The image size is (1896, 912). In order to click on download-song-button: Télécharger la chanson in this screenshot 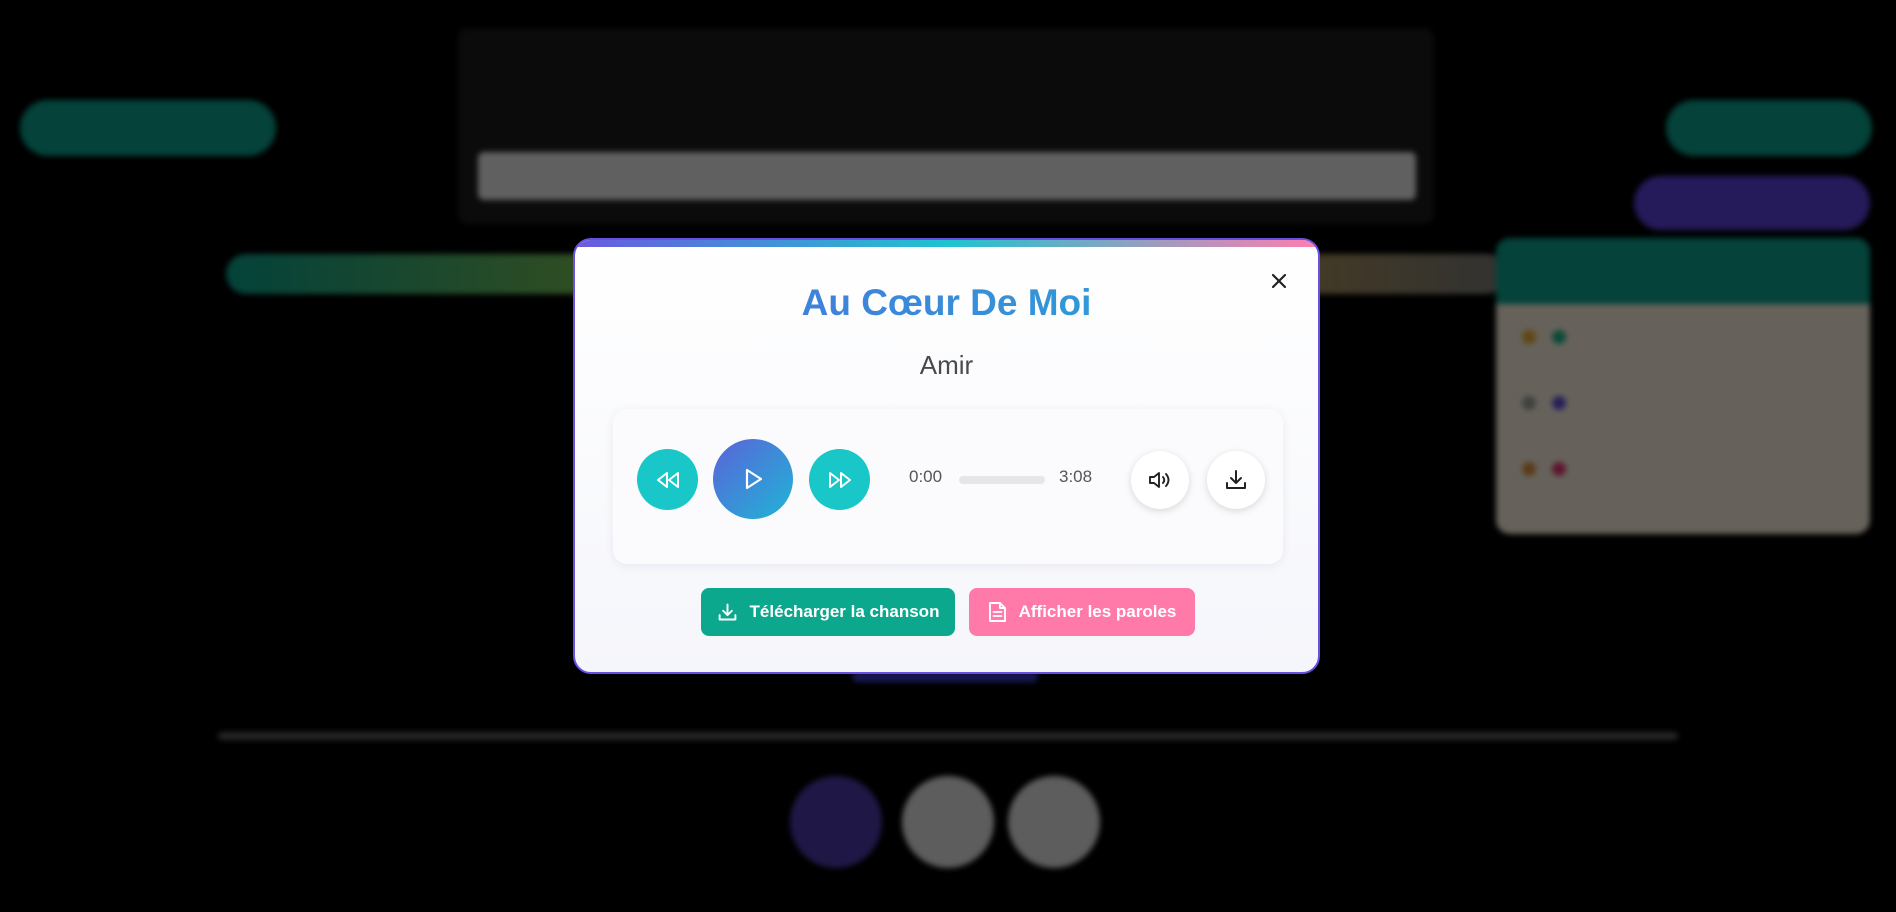, I will do `click(828, 612)`.